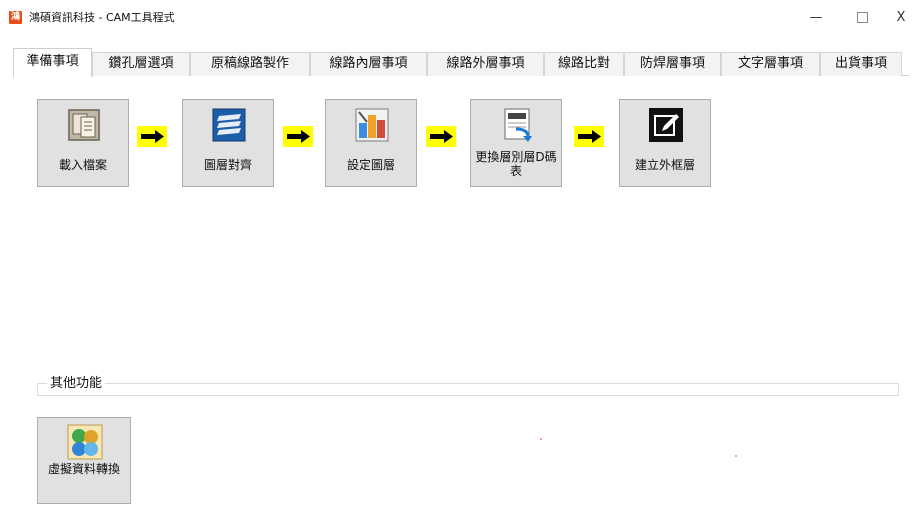  Describe the element at coordinates (229, 125) in the screenshot. I see `layers-align-icon` at that location.